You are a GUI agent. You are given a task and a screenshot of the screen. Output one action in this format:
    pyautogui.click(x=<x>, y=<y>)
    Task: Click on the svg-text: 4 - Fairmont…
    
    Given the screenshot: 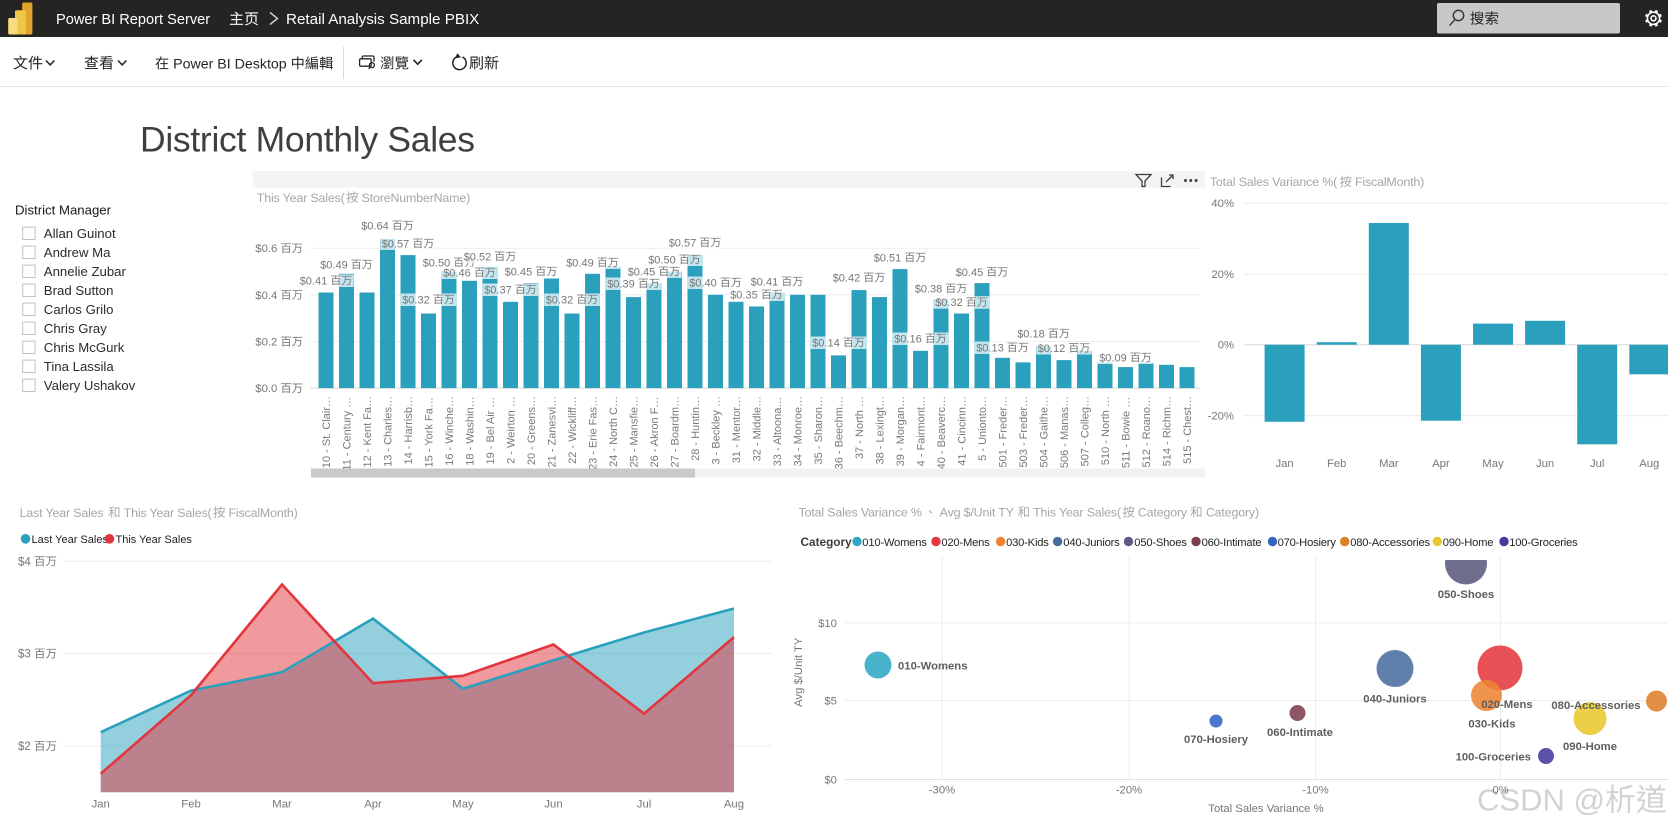 What is the action you would take?
    pyautogui.click(x=922, y=431)
    